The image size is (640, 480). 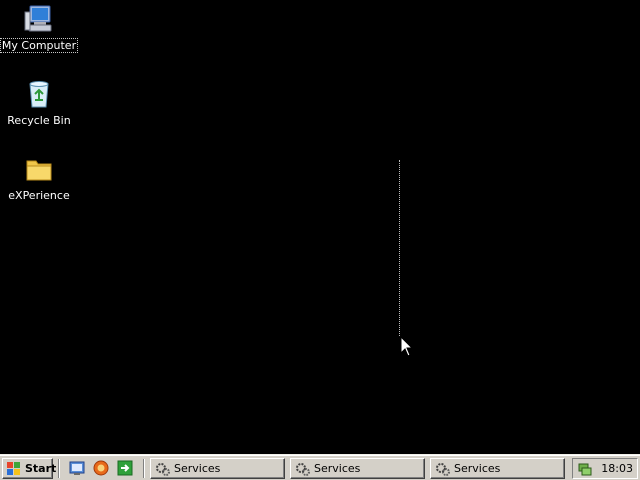 I want to click on taskbar: Start Services Services Services 18:03, so click(x=320, y=467).